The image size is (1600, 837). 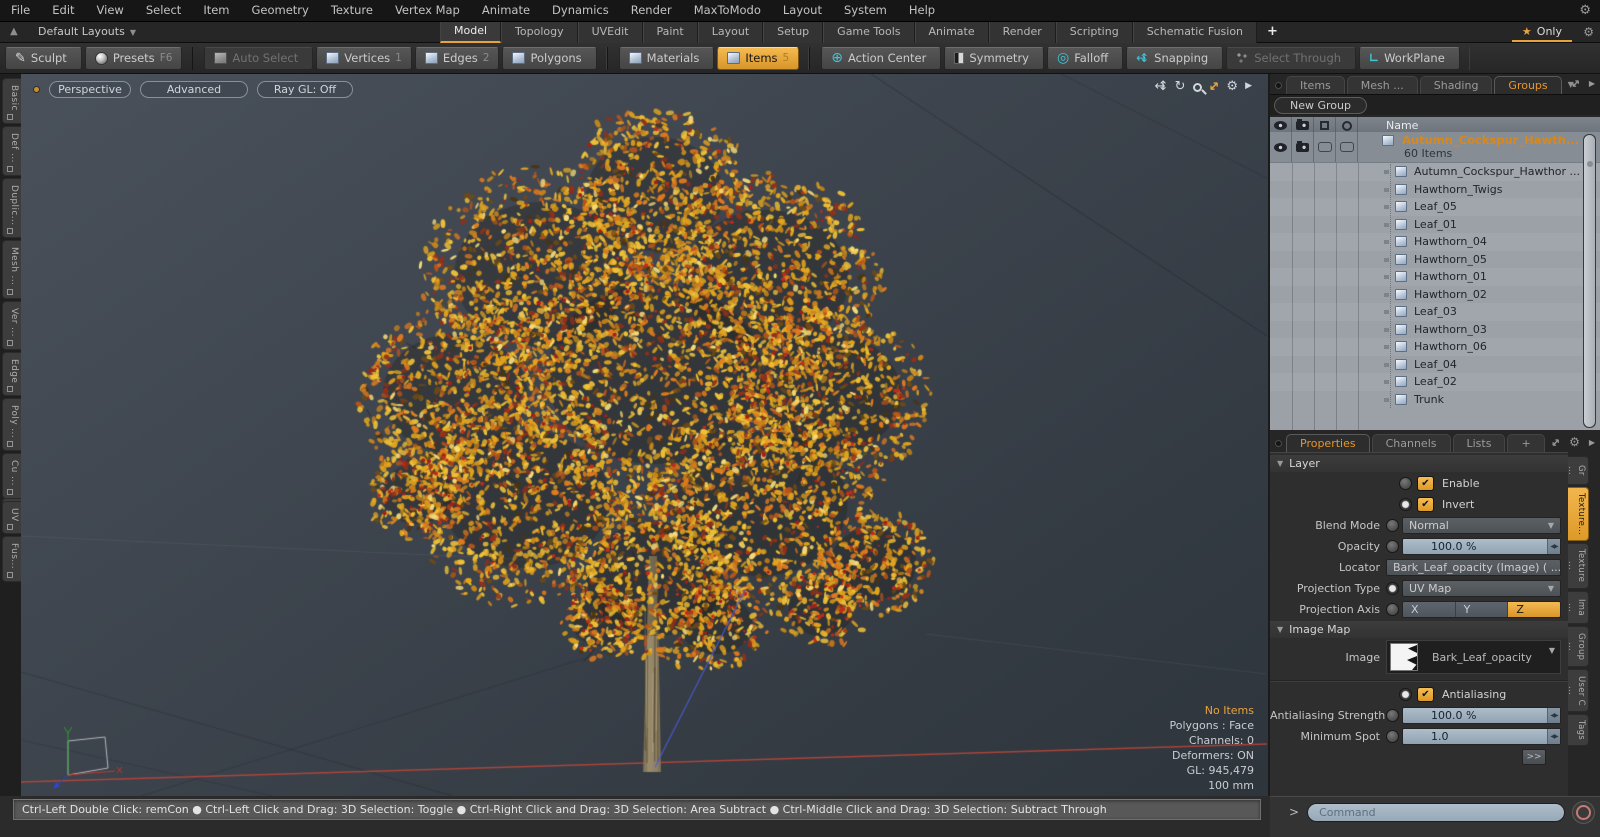 I want to click on properties-panel-tab: Channels, so click(x=1411, y=443).